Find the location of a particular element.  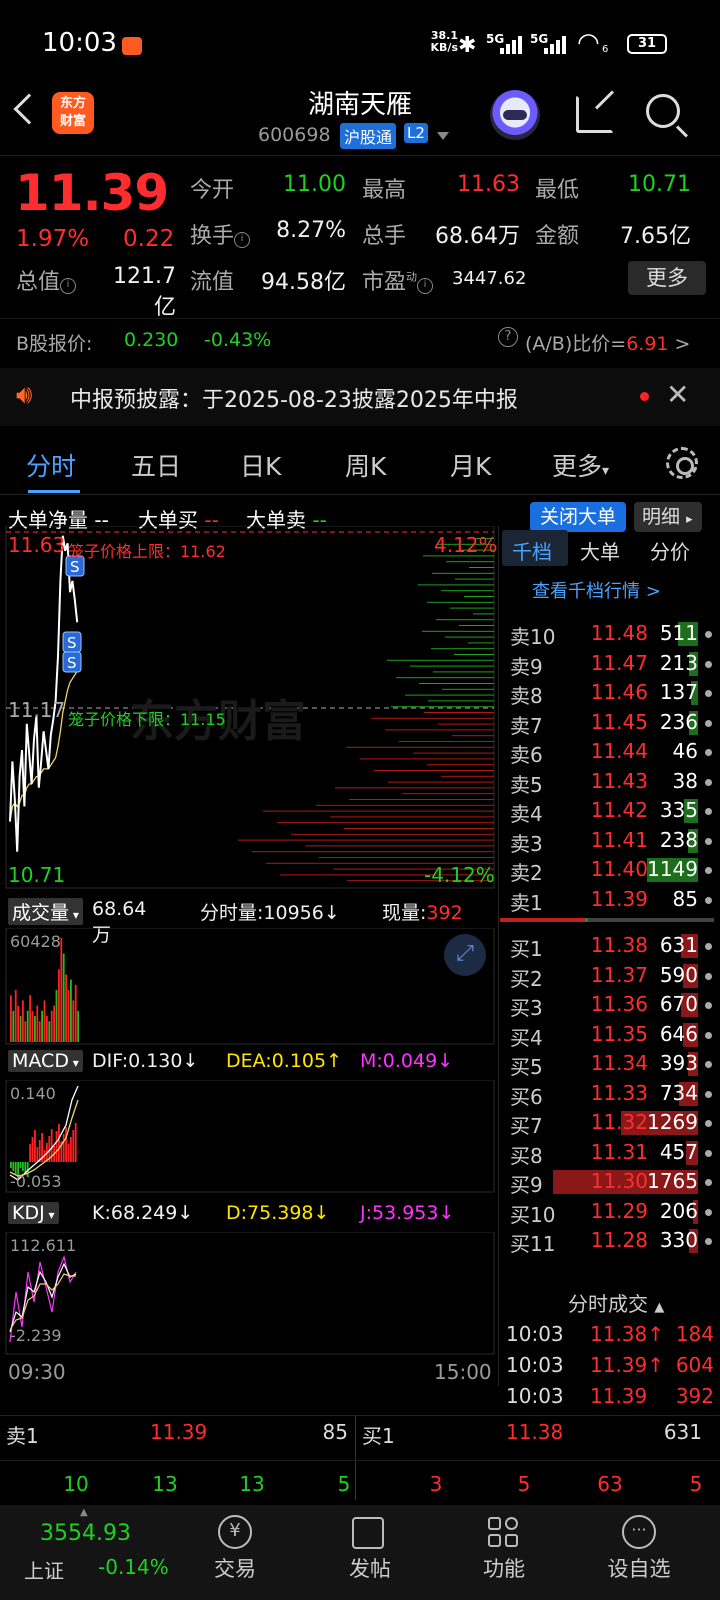

help-icon: ? is located at coordinates (508, 337).